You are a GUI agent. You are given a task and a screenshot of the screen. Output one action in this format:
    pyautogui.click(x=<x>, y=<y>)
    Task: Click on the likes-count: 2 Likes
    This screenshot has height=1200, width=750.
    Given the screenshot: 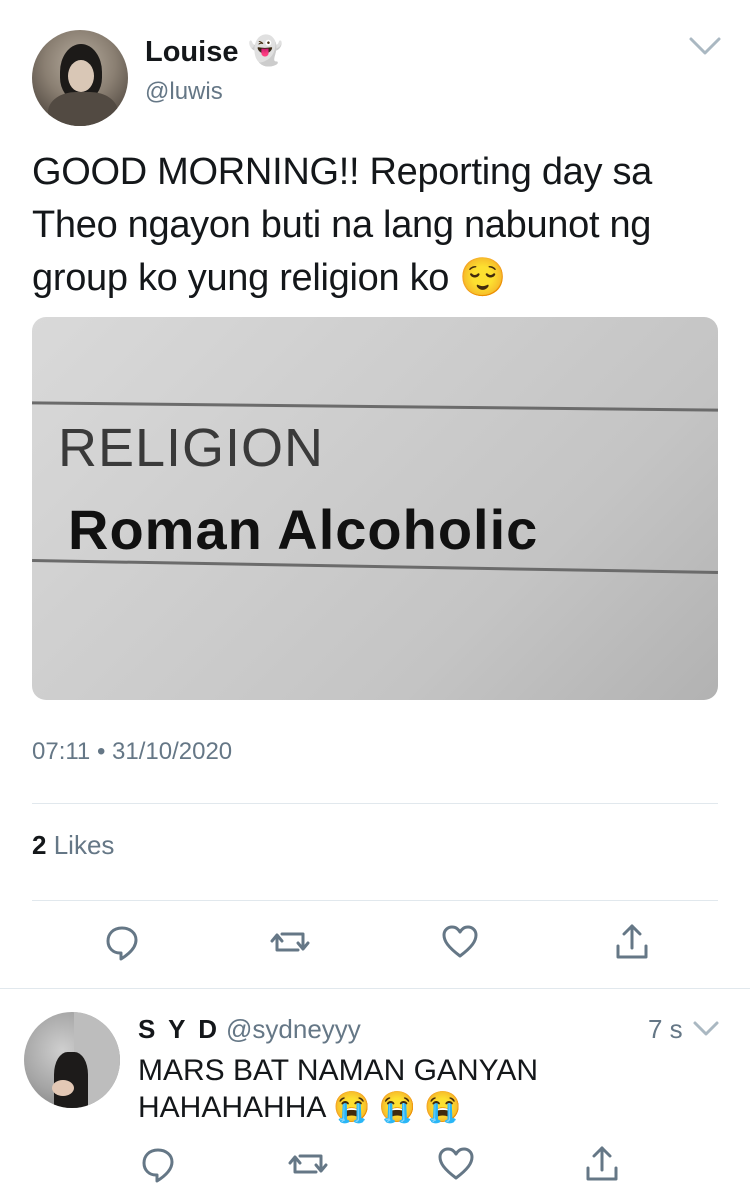 What is the action you would take?
    pyautogui.click(x=73, y=845)
    